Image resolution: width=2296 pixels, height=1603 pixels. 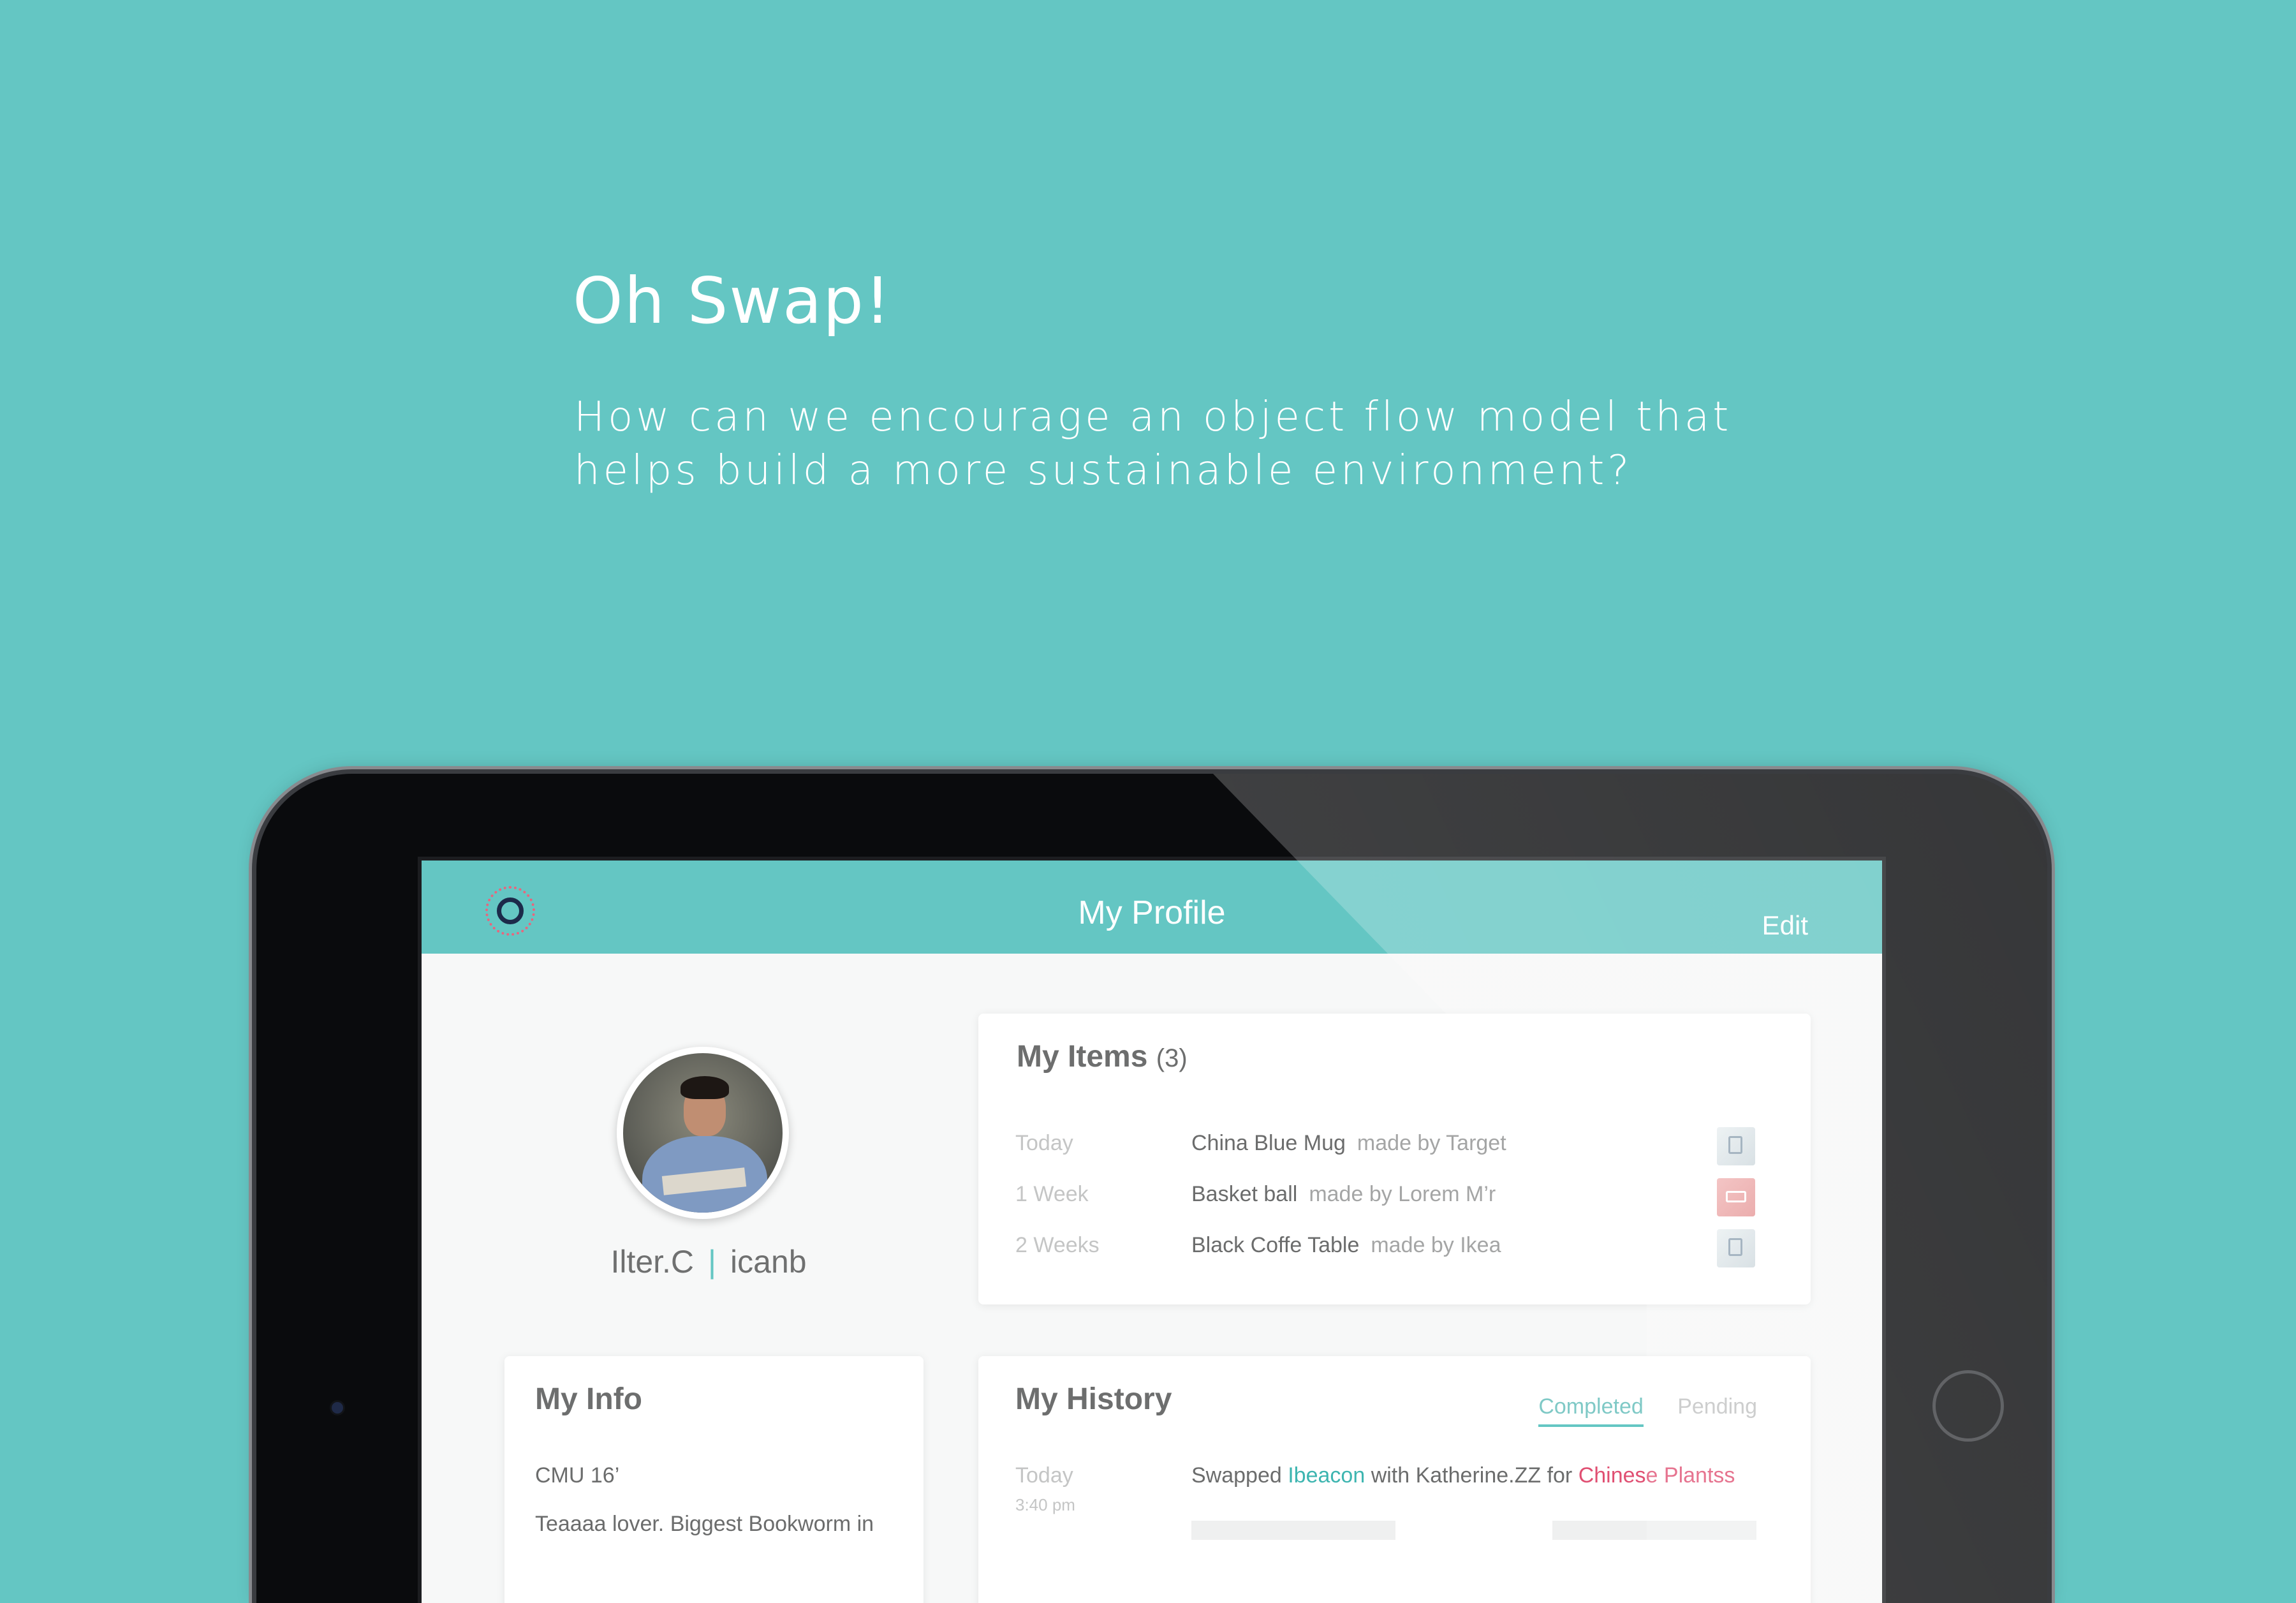 What do you see at coordinates (1082, 1057) in the screenshot?
I see `my-items-title-text: My Items` at bounding box center [1082, 1057].